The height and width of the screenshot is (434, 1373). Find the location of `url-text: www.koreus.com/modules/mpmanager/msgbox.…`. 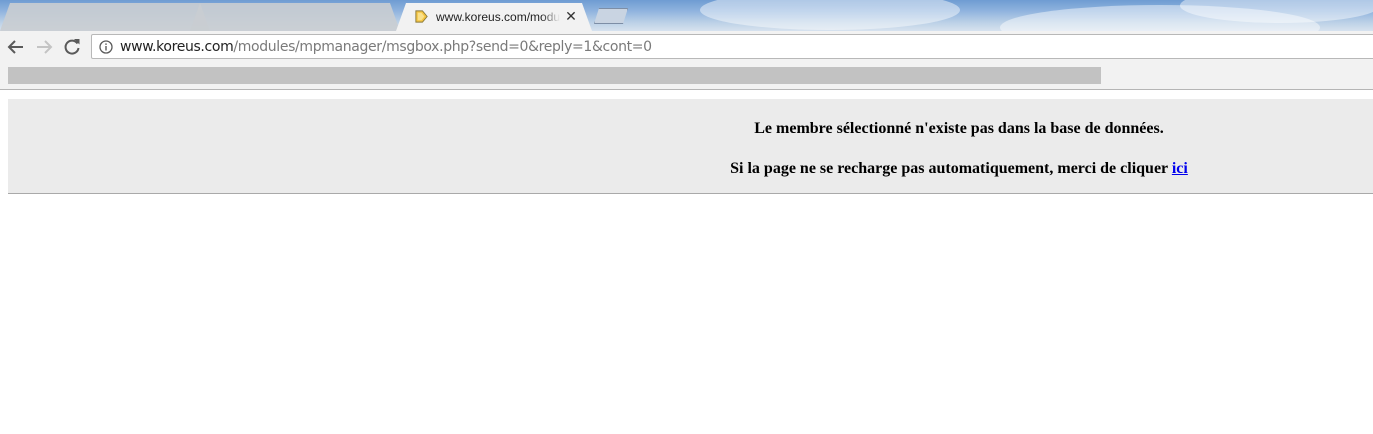

url-text: www.koreus.com/modules/mpmanager/msgbox.… is located at coordinates (386, 47).